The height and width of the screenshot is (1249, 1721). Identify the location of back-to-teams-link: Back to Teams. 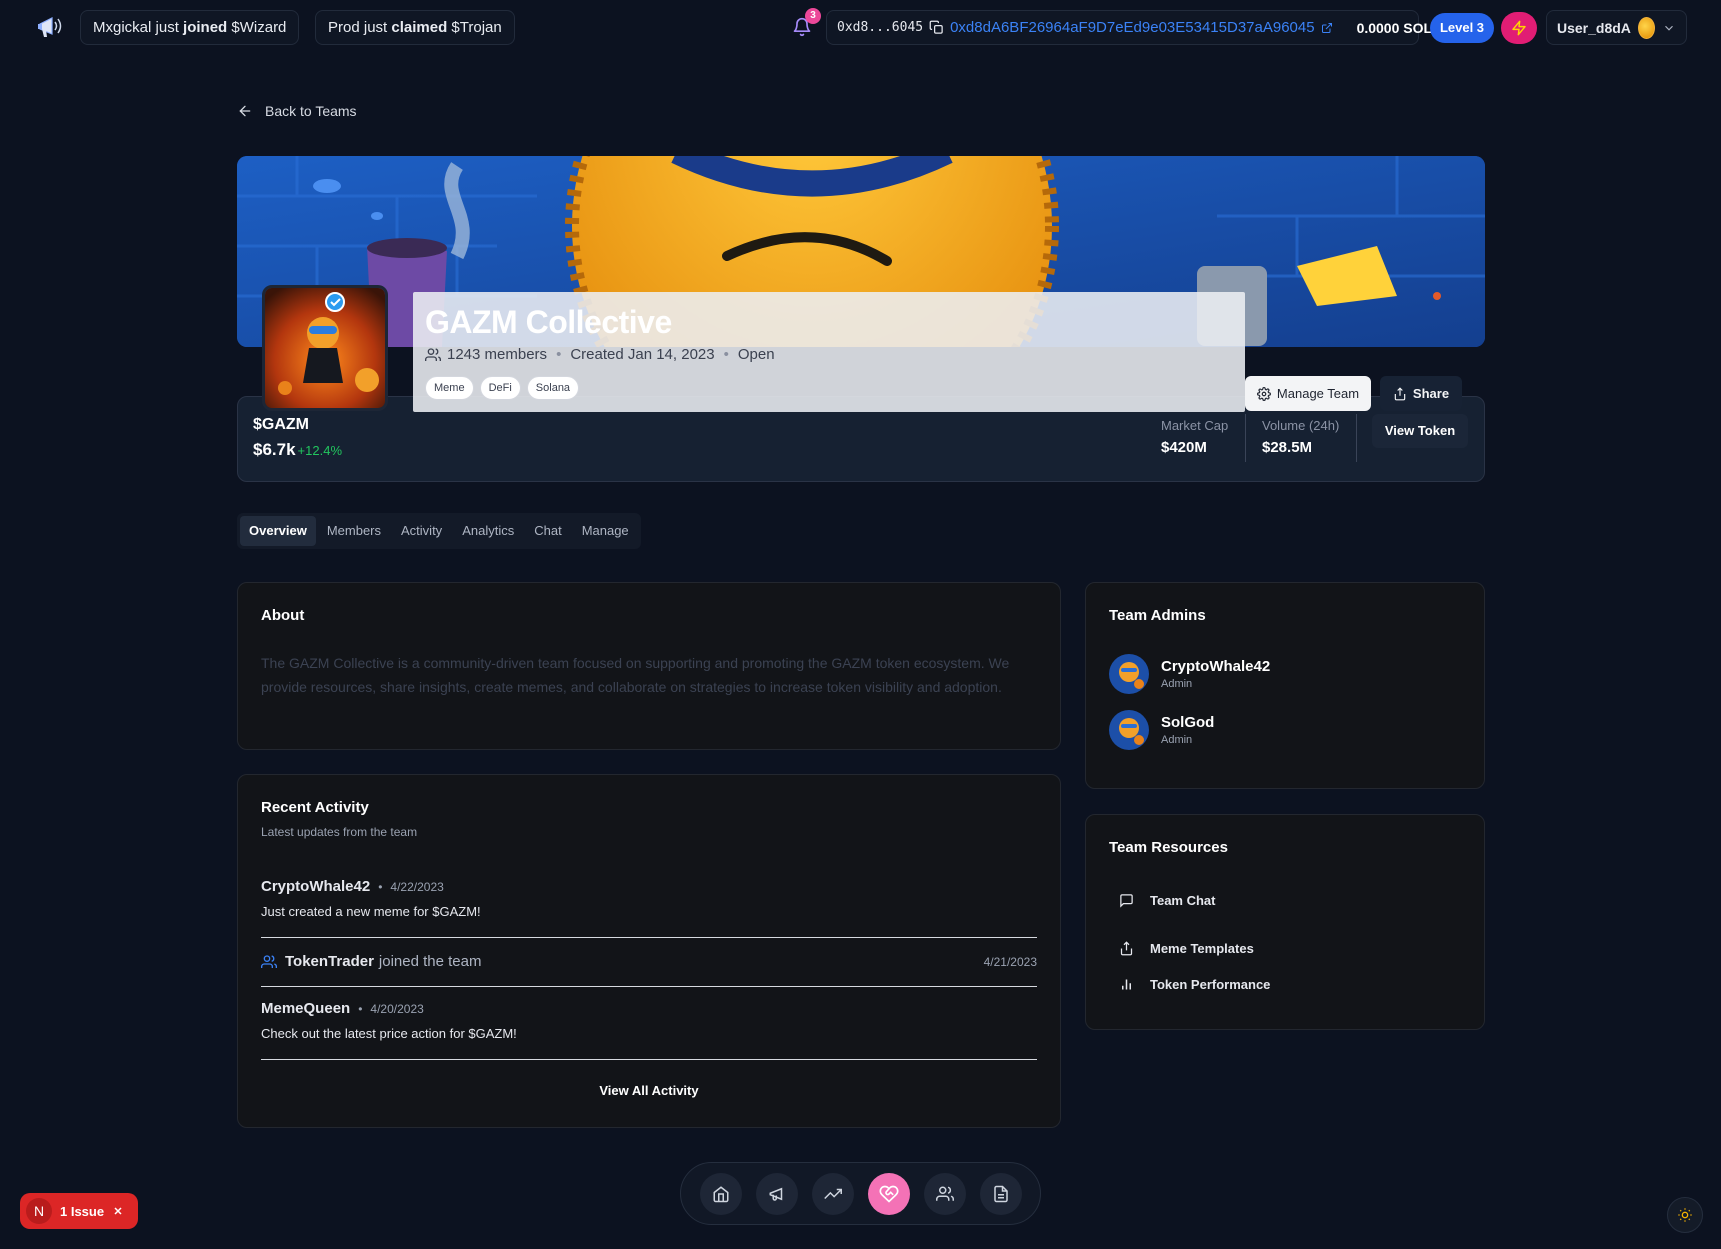
(297, 111).